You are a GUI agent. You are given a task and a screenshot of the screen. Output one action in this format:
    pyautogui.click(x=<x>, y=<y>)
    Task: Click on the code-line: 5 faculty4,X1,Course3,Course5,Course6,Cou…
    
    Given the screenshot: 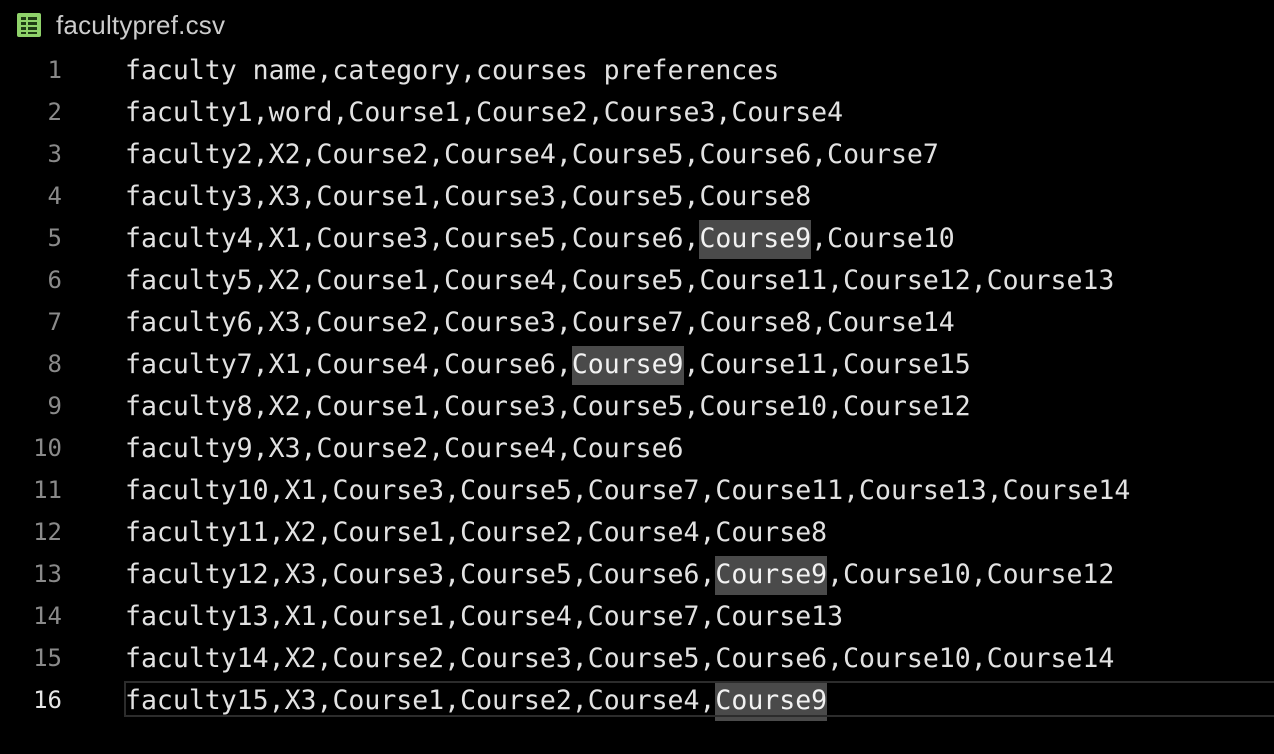 What is the action you would take?
    pyautogui.click(x=637, y=238)
    